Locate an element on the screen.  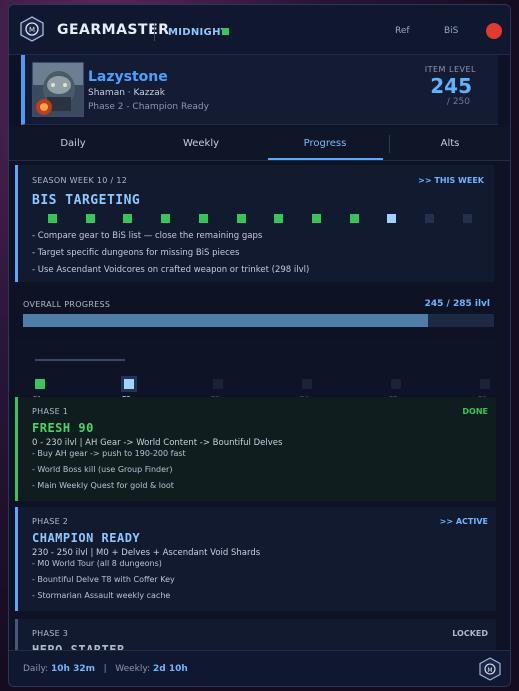
tab-progress: Progress is located at coordinates (325, 144).